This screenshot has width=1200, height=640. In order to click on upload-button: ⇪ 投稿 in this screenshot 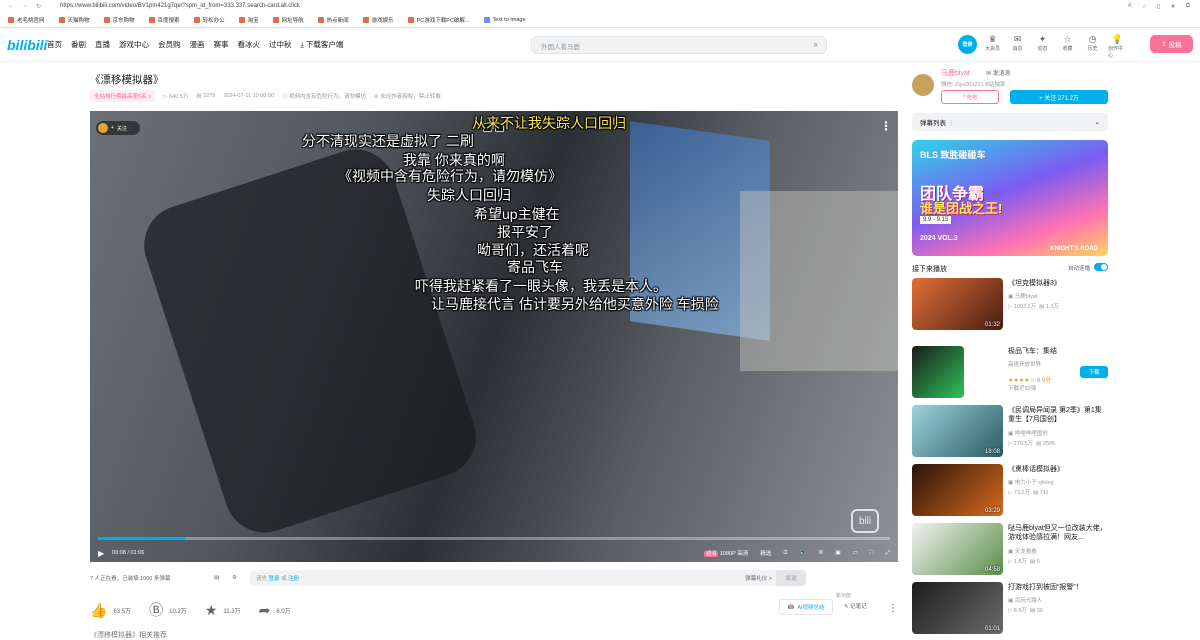, I will do `click(1171, 44)`.